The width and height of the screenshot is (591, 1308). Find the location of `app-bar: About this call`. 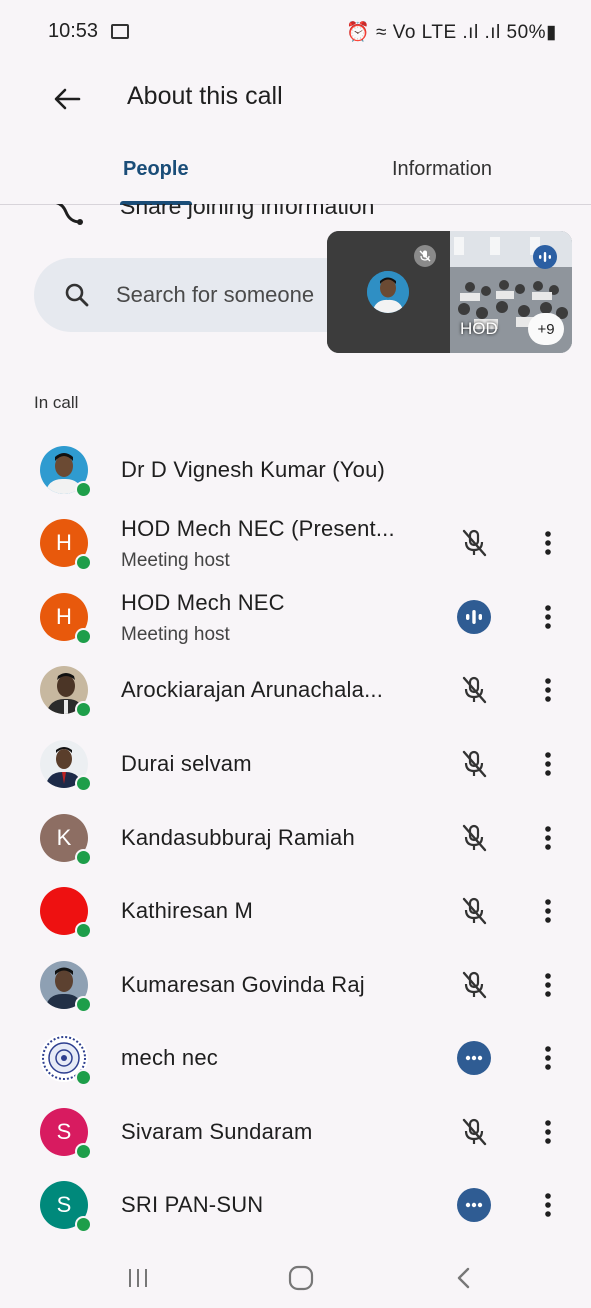

app-bar: About this call is located at coordinates (295, 99).